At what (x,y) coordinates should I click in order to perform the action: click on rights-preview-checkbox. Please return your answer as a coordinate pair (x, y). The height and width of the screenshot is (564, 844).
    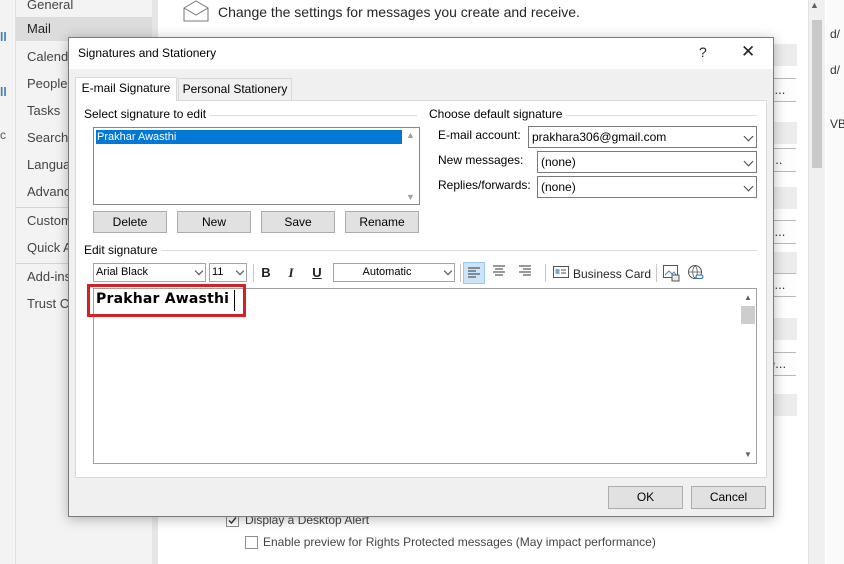
    Looking at the image, I should click on (251, 542).